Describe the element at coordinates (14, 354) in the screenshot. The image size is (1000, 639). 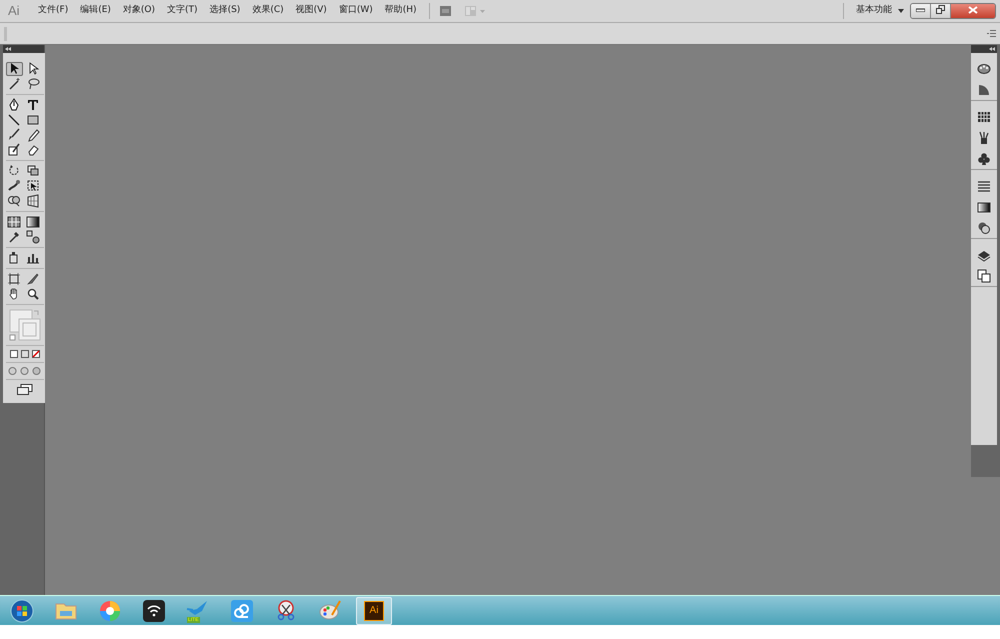
I see `color-fill-icon` at that location.